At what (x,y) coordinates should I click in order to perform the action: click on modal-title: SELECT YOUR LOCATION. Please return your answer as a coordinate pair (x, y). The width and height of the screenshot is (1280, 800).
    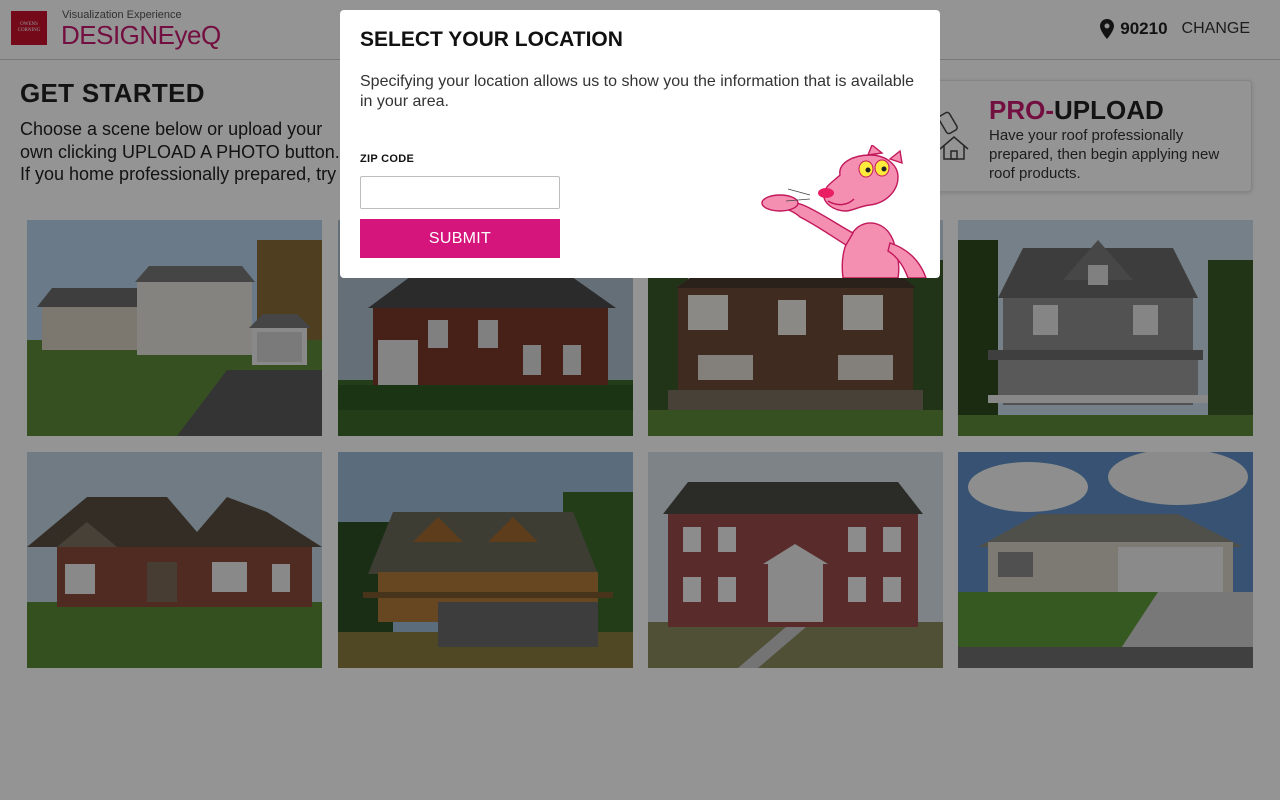
    Looking at the image, I should click on (491, 39).